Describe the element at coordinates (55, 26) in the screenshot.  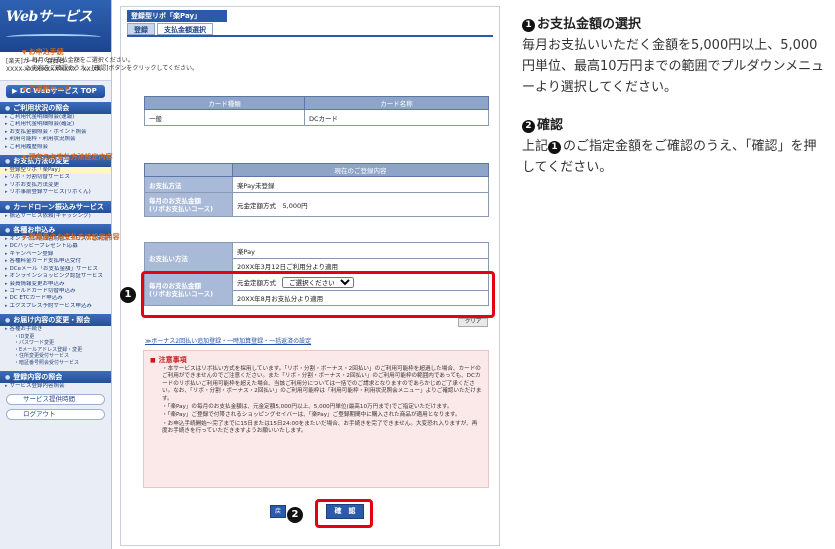
I see `logo: Webサービス` at that location.